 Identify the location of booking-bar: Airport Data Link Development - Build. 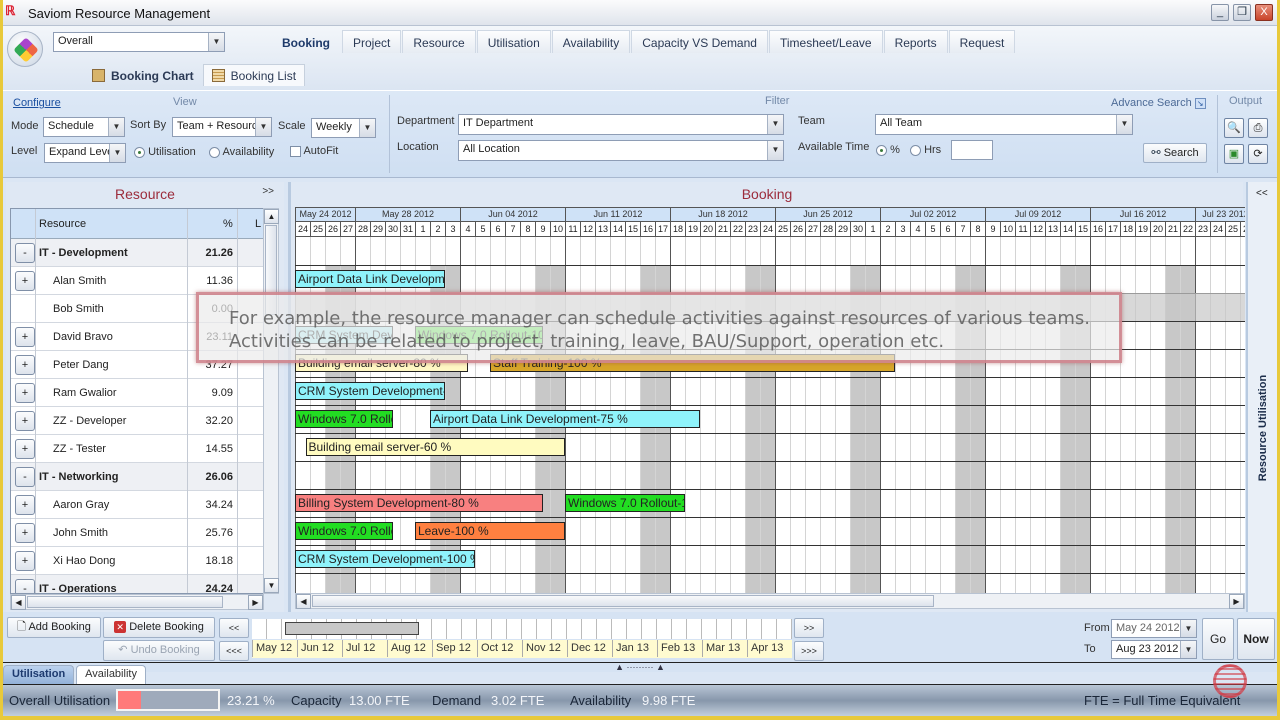
(370, 279).